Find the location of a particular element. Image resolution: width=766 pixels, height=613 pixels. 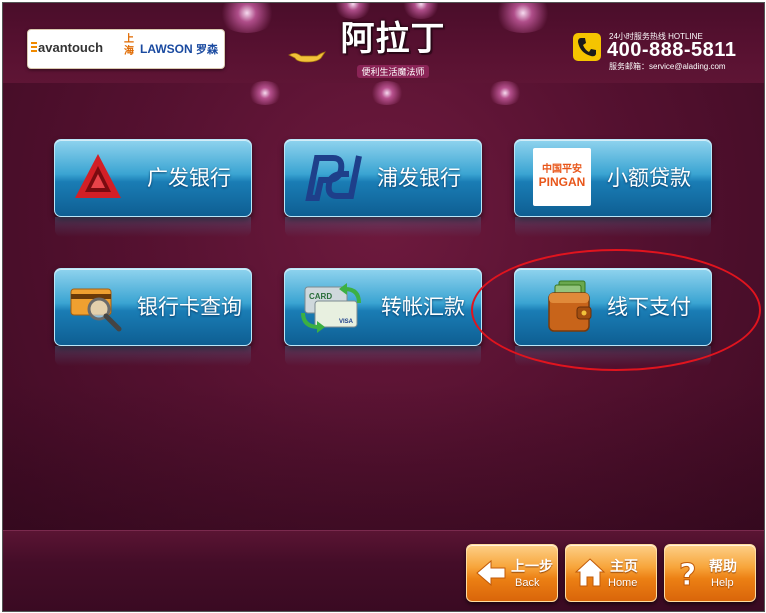

tile-label: 银行卡查询 is located at coordinates (189, 307).